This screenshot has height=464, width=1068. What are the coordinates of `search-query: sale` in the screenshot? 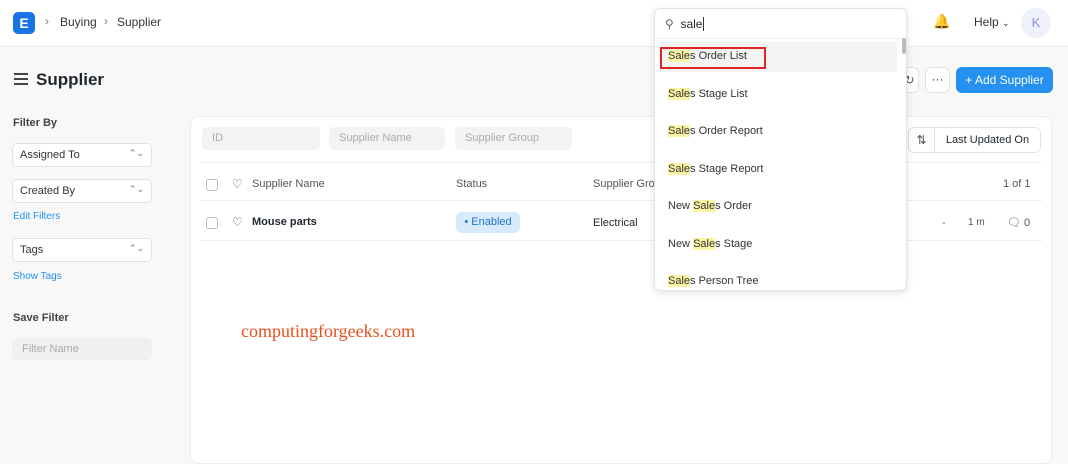 It's located at (691, 24).